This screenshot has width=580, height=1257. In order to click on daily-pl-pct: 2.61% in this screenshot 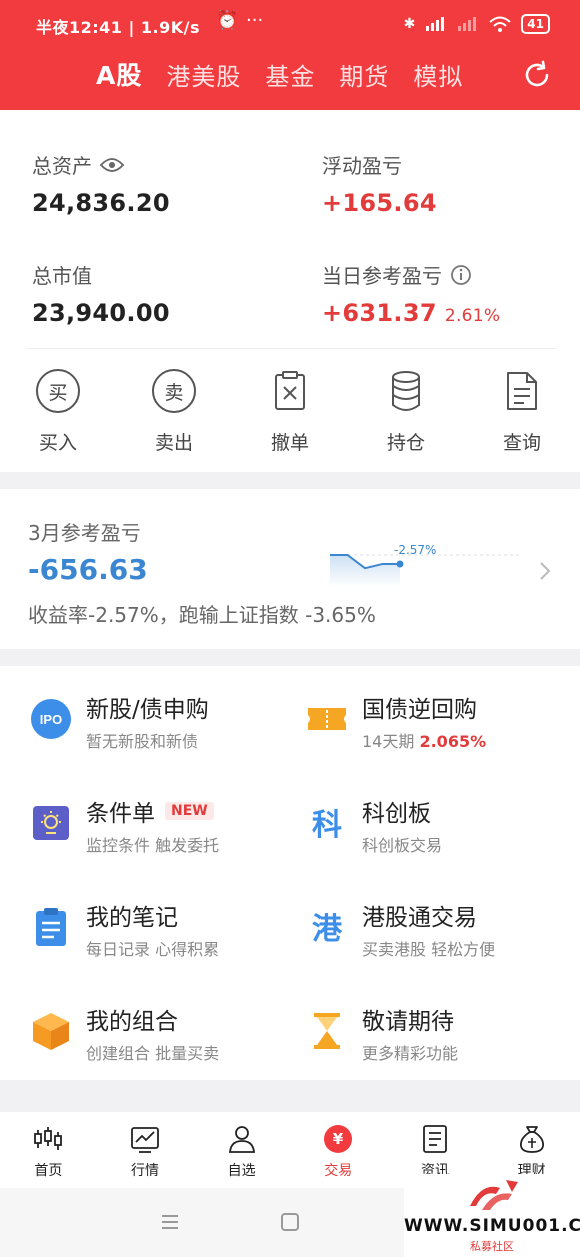, I will do `click(472, 316)`.